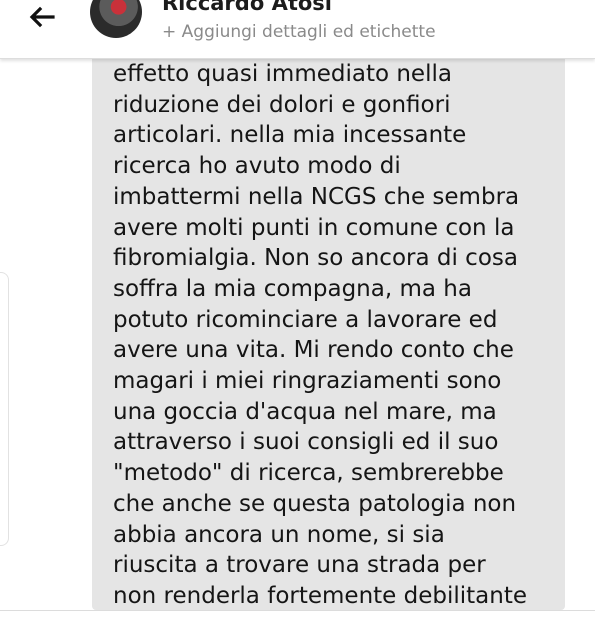 This screenshot has height=625, width=595. I want to click on arrow-left-icon, so click(42, 17).